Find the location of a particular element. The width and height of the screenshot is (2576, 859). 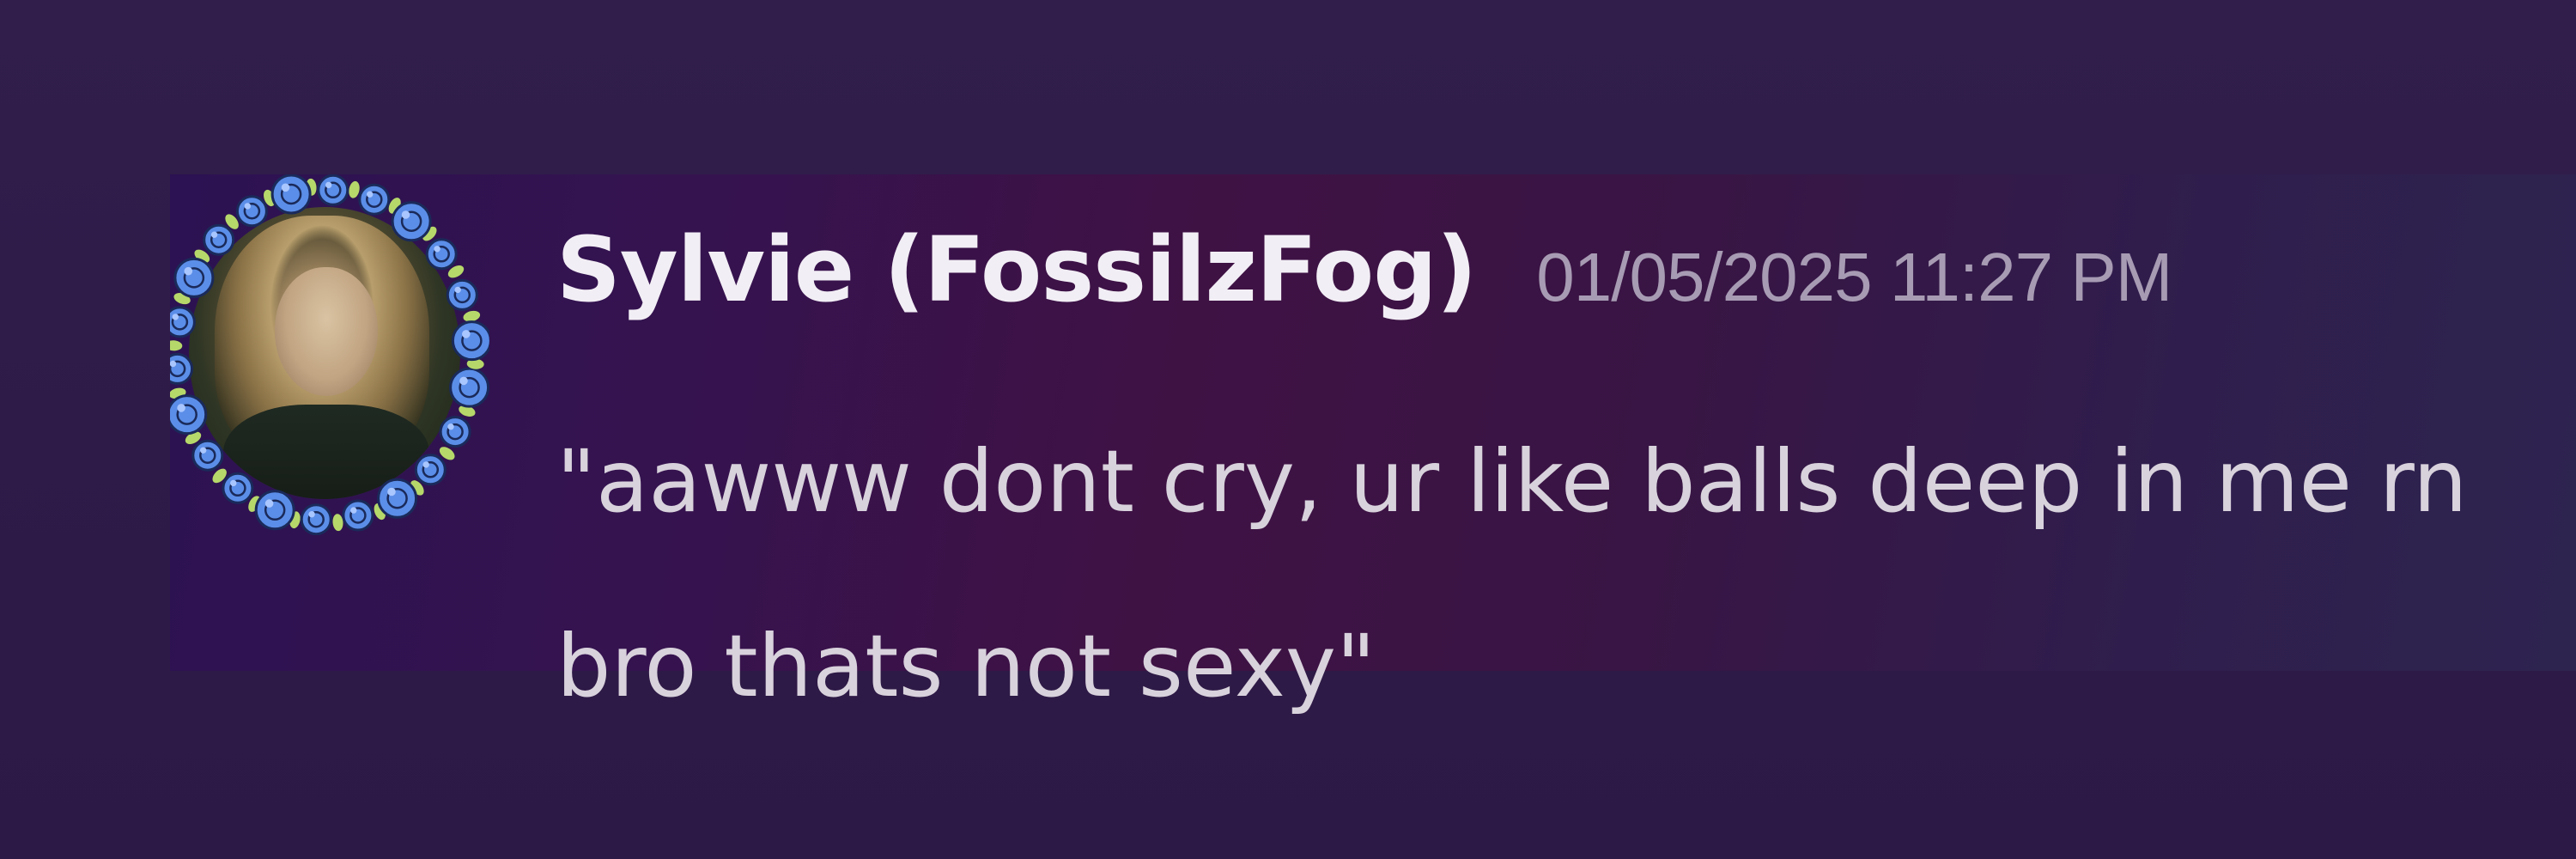

timestamp: 01/05/2025 11:27 PM is located at coordinates (1854, 277).